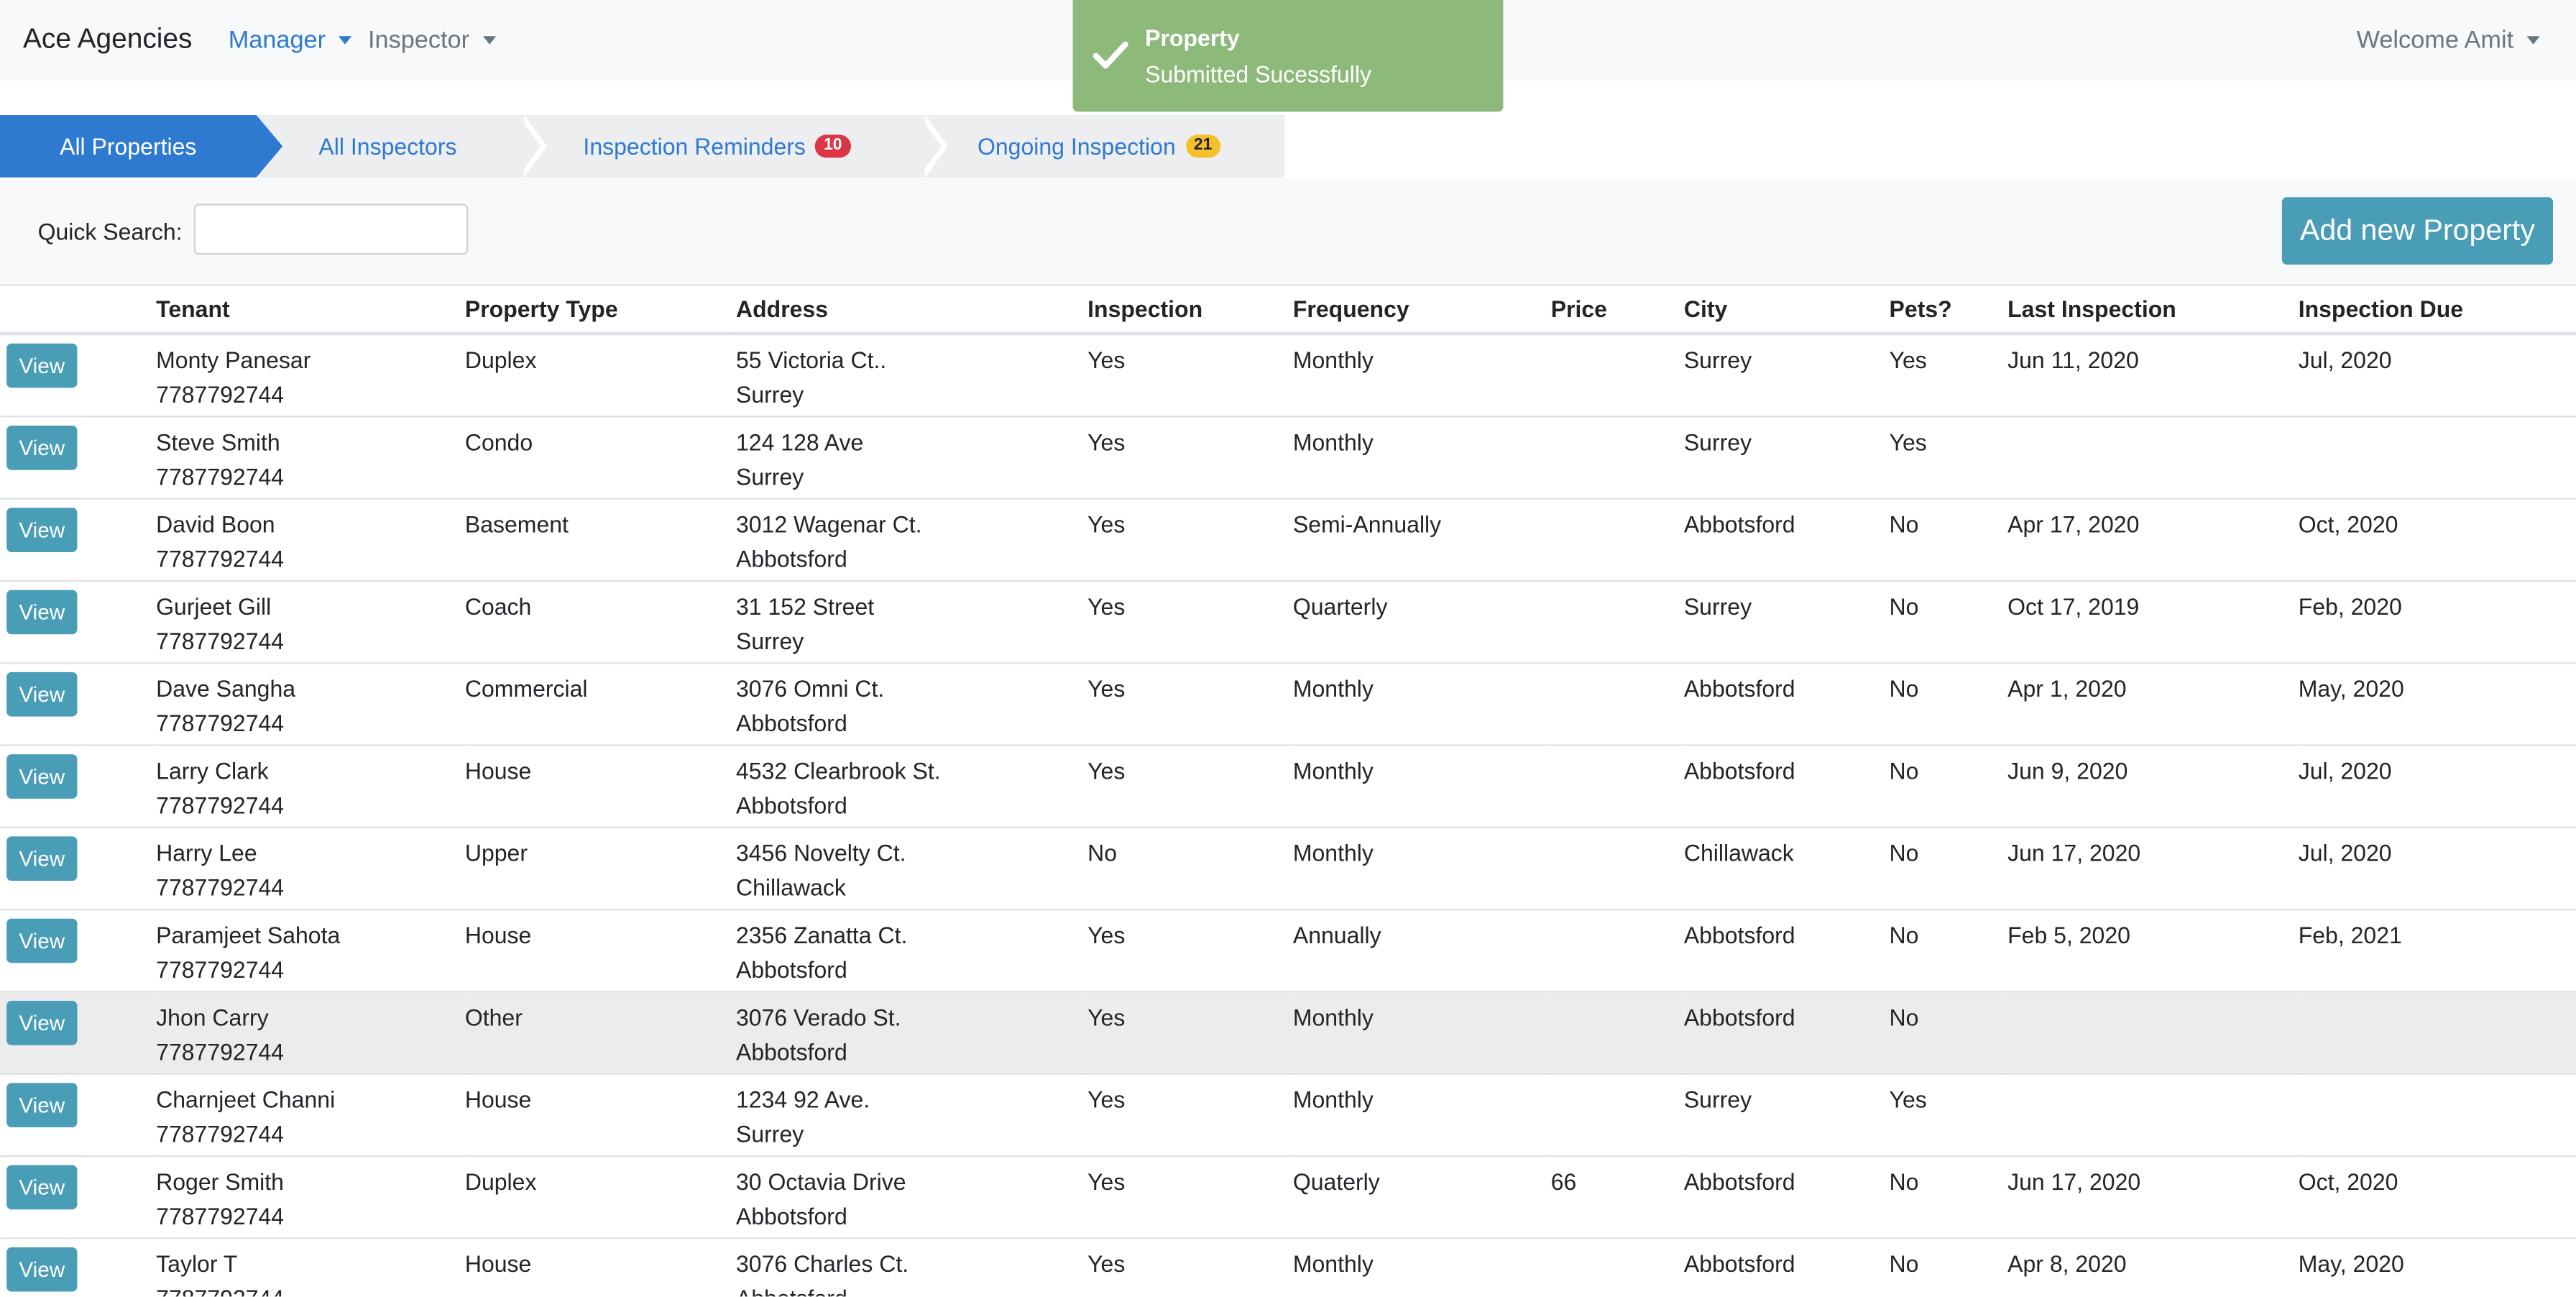 This screenshot has height=1297, width=2576. Describe the element at coordinates (1288, 56) in the screenshot. I see `success-toast: Property Submitted Sucessfully` at that location.